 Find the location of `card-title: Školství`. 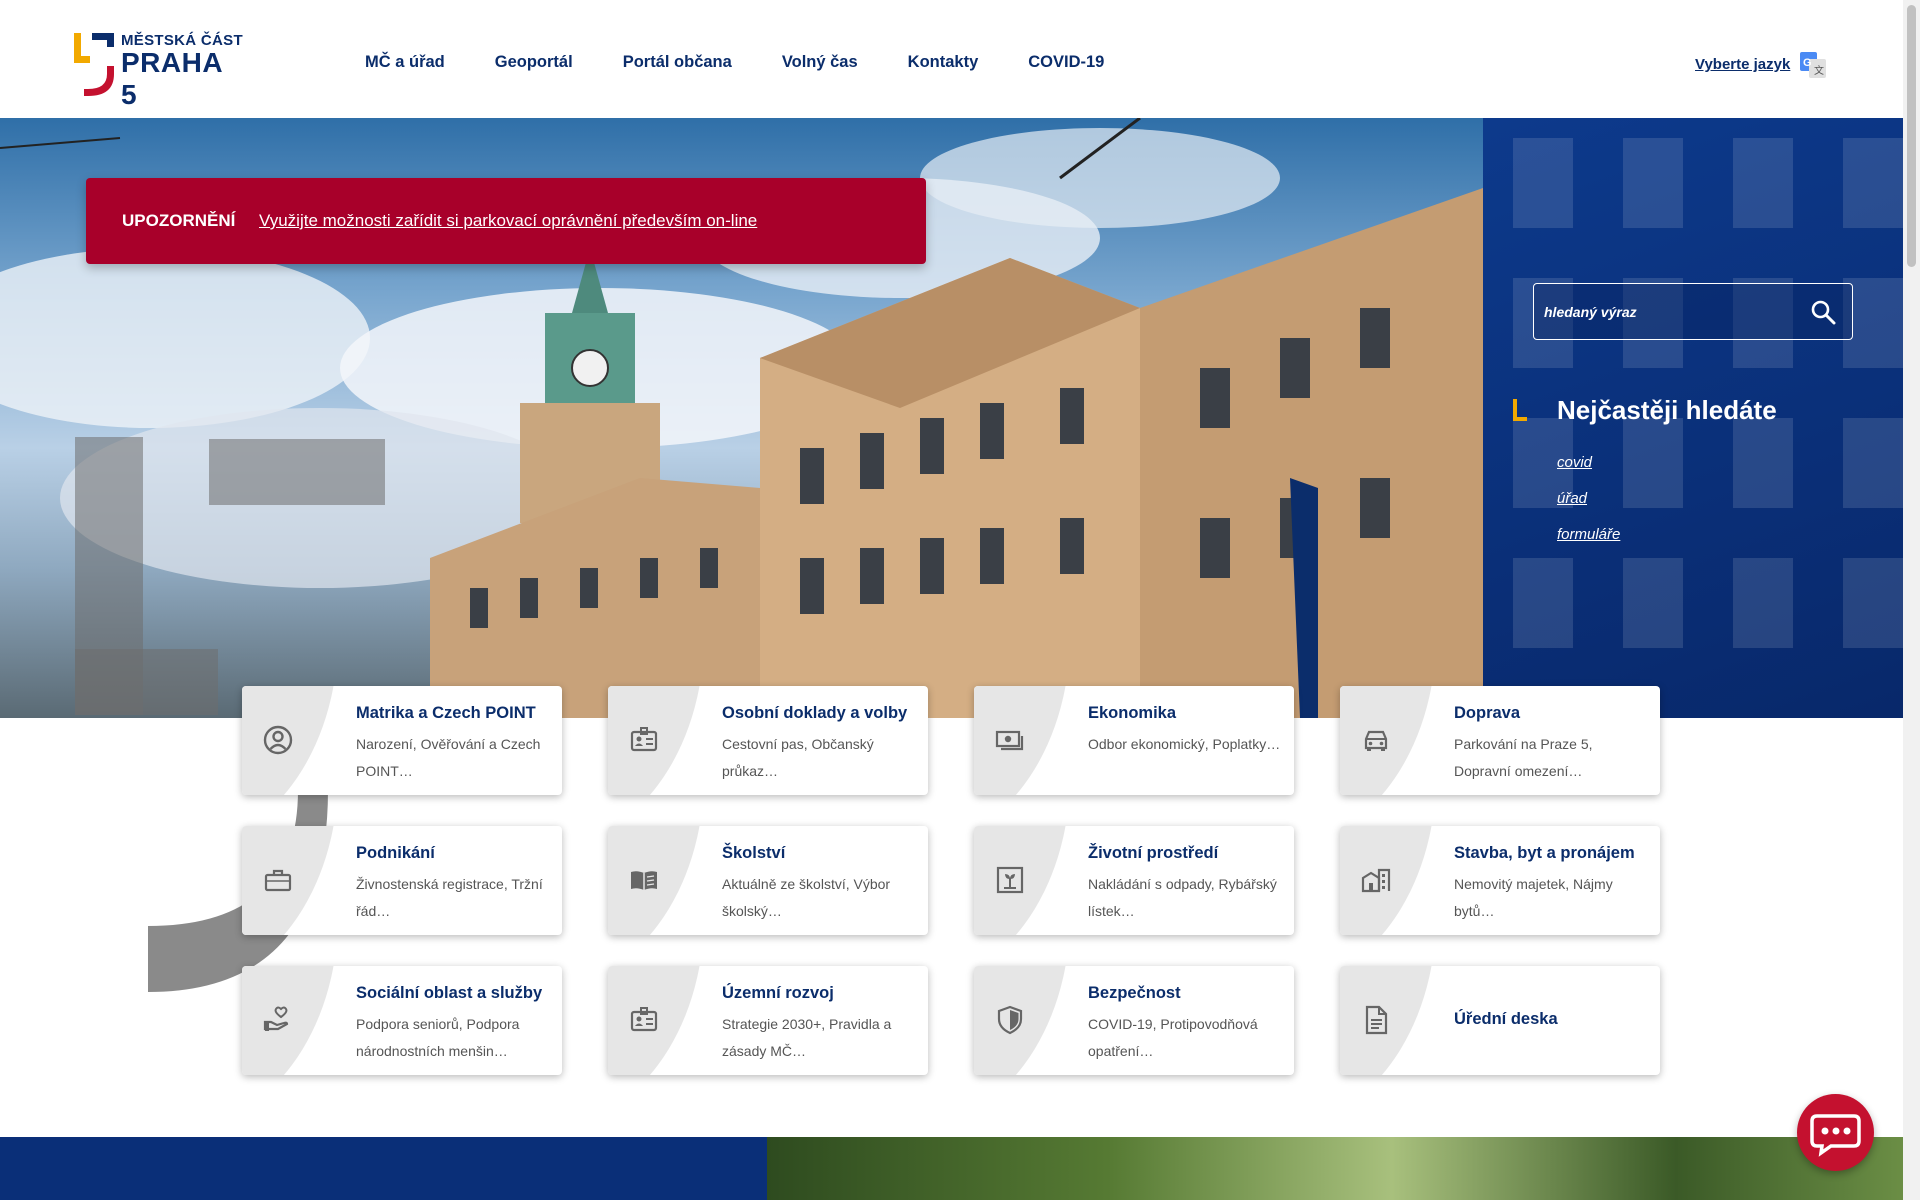

card-title: Školství is located at coordinates (754, 853).